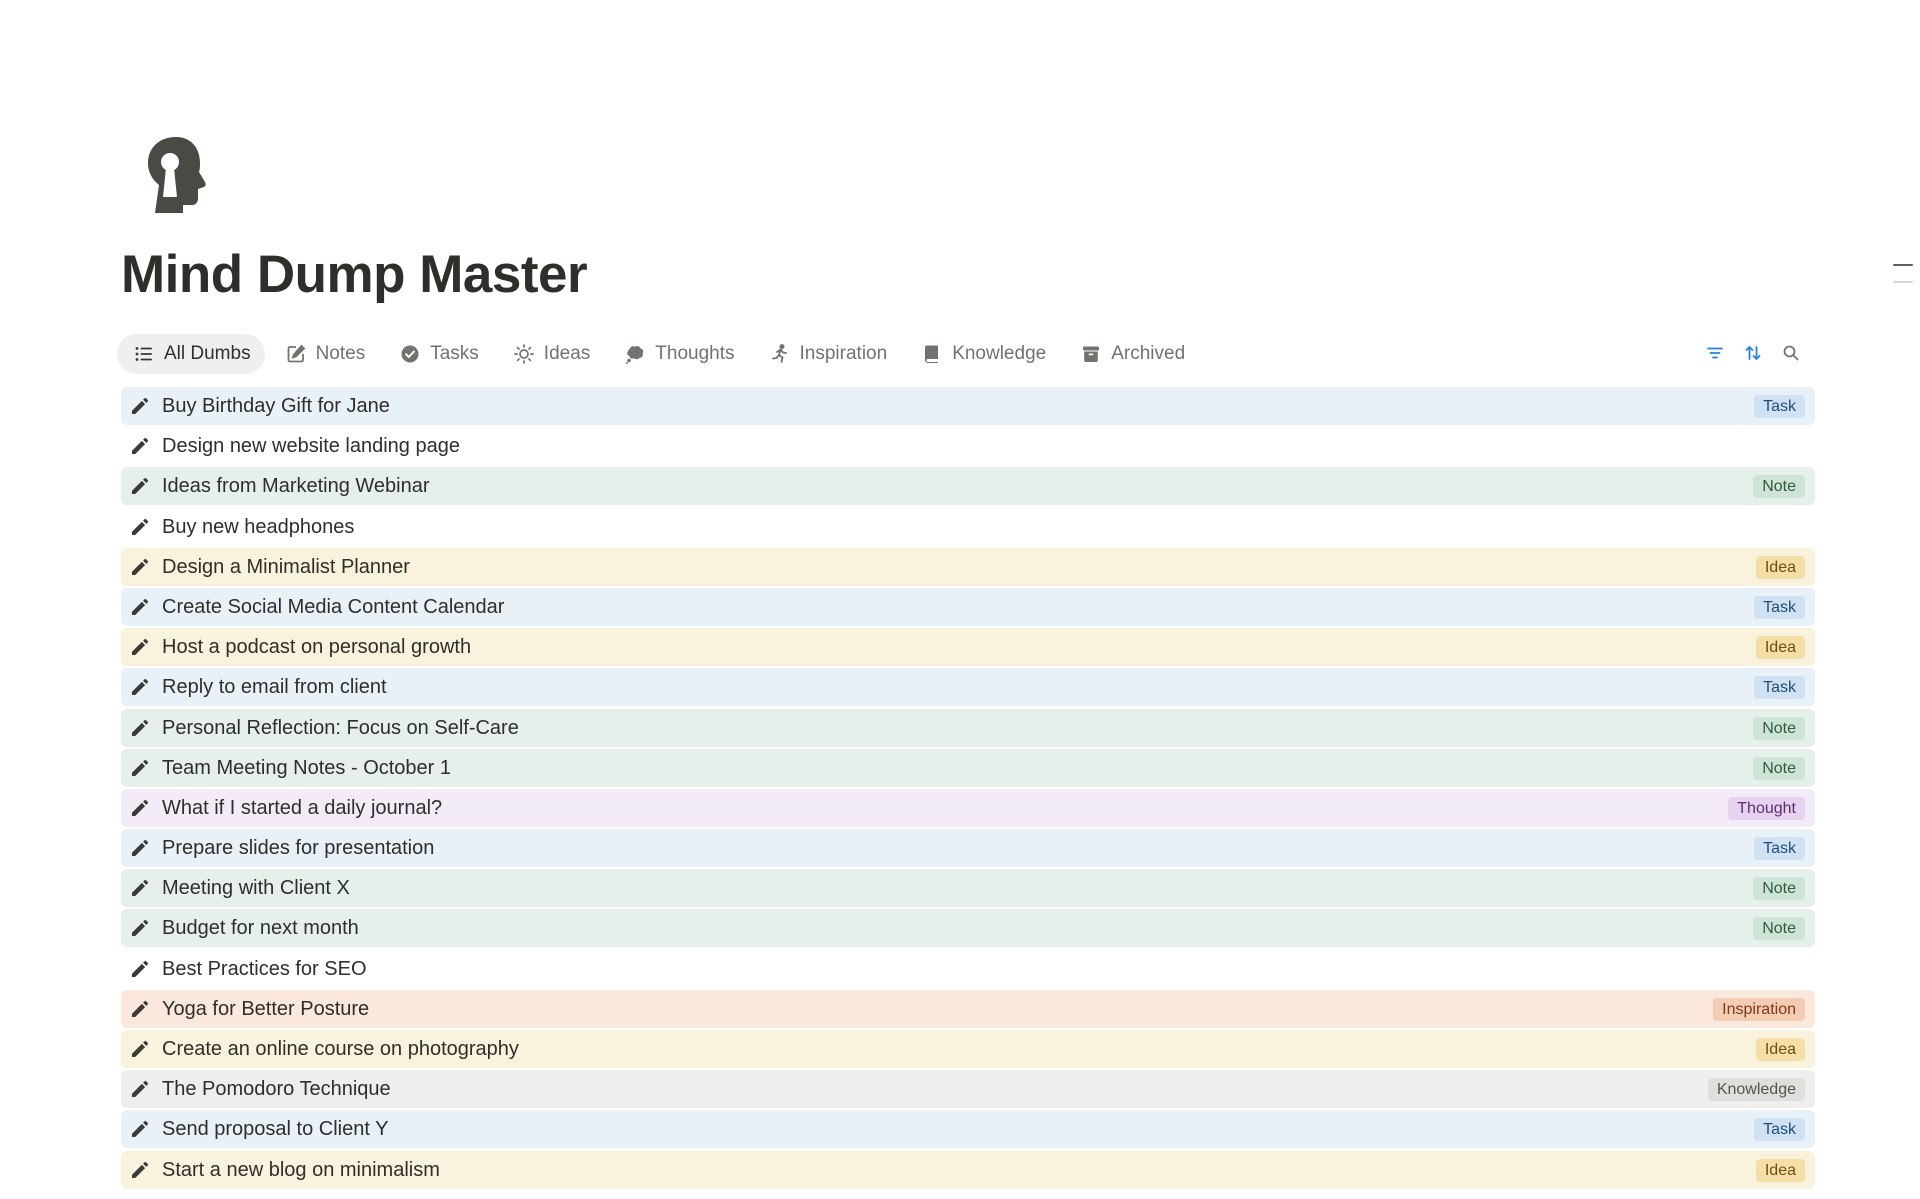 The width and height of the screenshot is (1920, 1199). Describe the element at coordinates (454, 353) in the screenshot. I see `tab-label: Tasks` at that location.